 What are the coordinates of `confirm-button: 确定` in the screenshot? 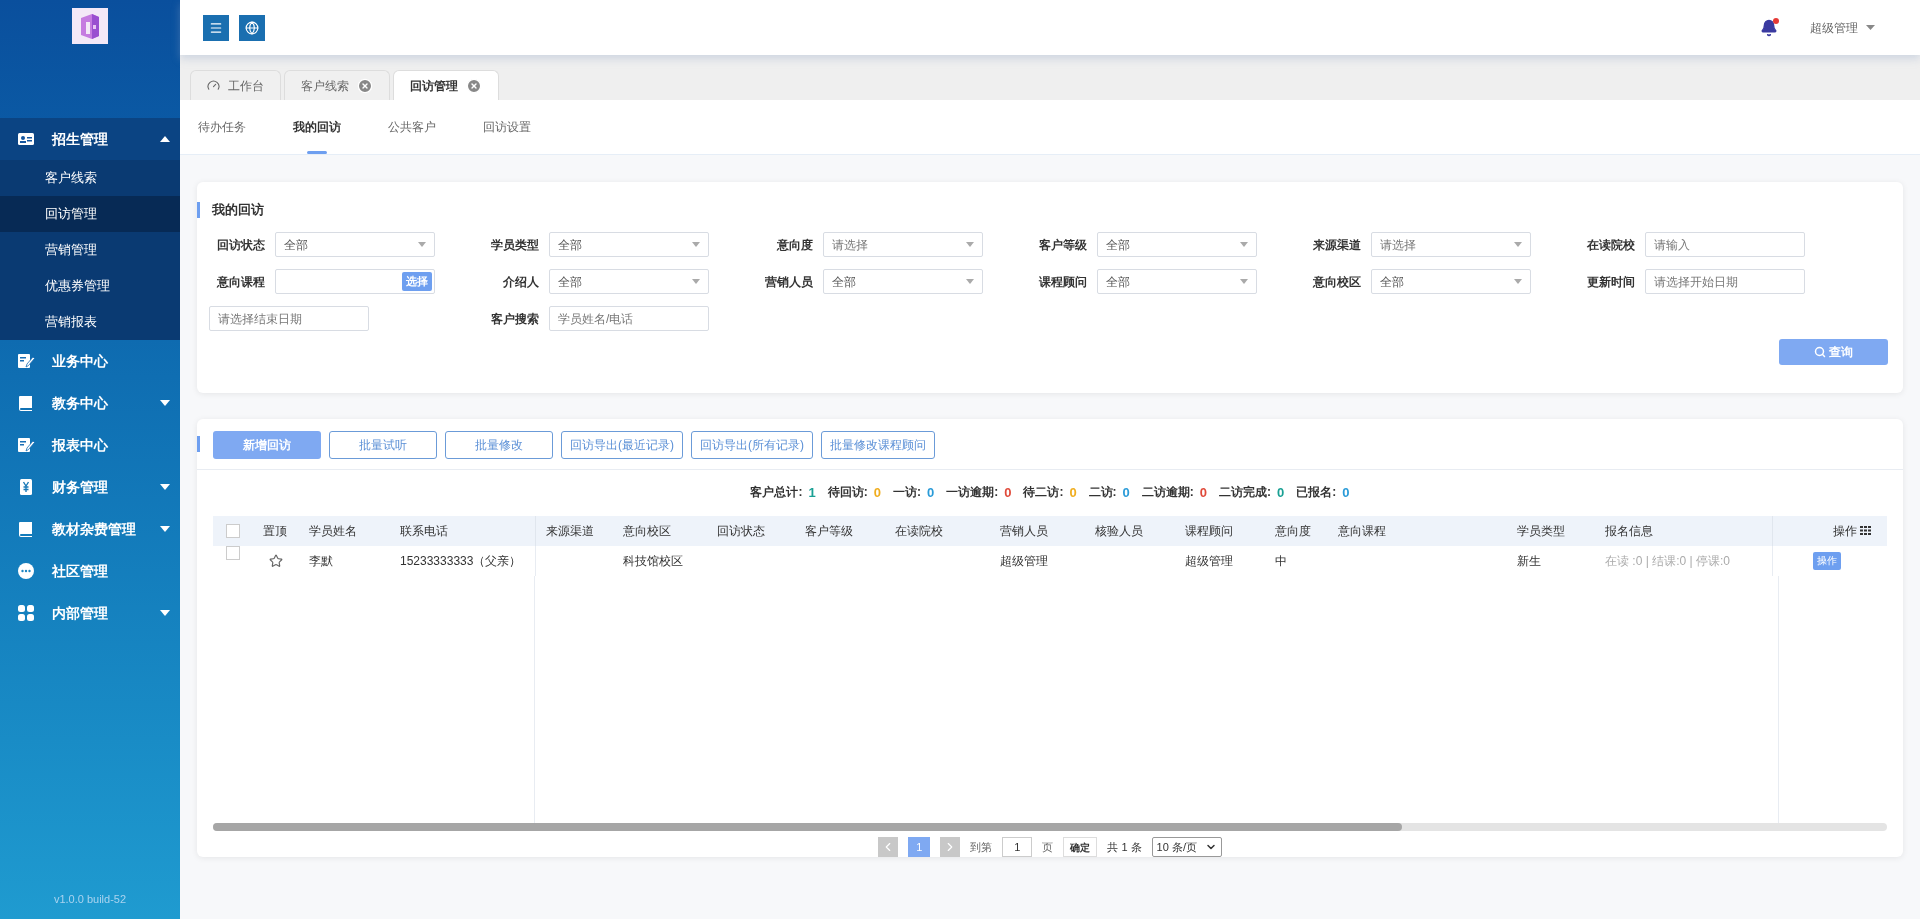 It's located at (1080, 847).